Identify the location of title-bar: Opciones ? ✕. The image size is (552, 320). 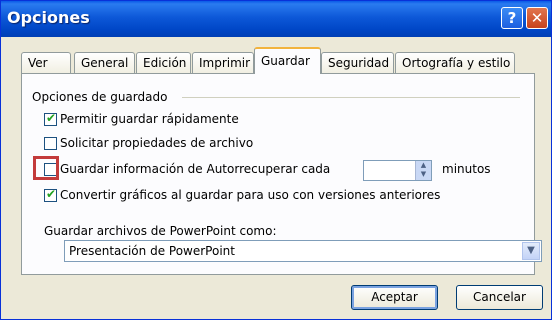
(276, 19).